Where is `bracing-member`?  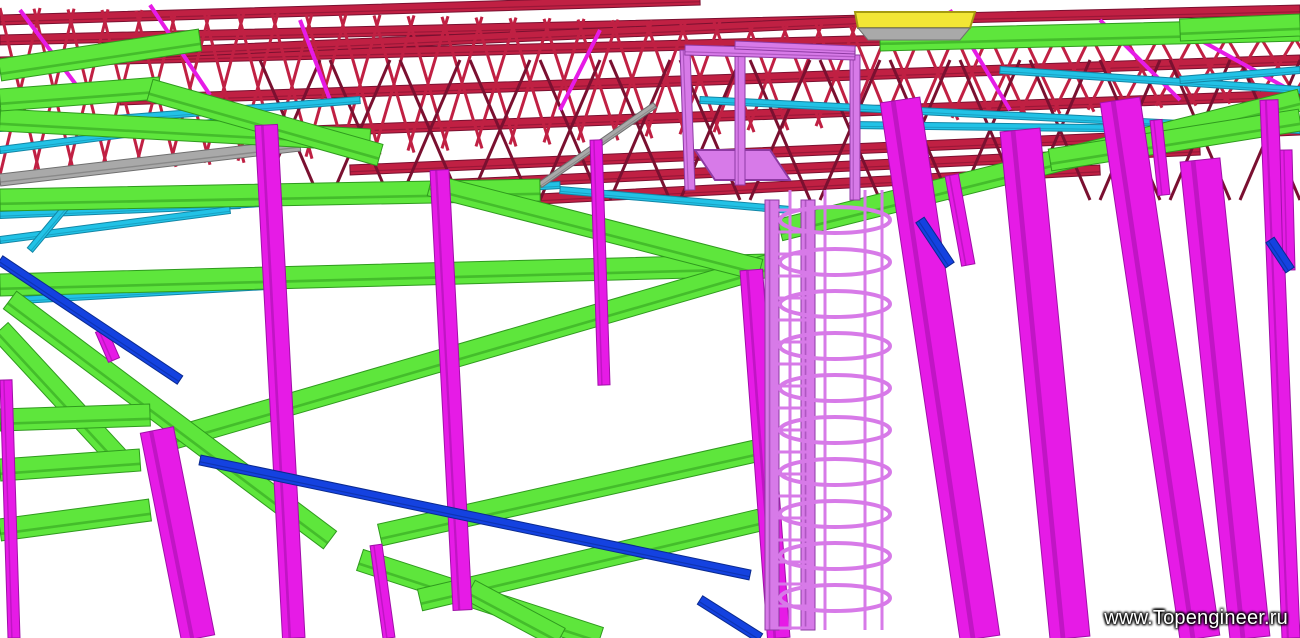 bracing-member is located at coordinates (730, 616).